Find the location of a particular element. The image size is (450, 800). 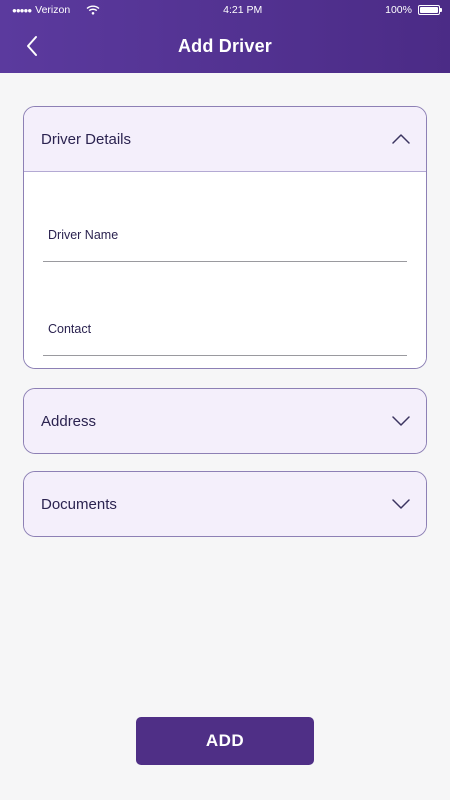

add-button: ADD is located at coordinates (225, 741).